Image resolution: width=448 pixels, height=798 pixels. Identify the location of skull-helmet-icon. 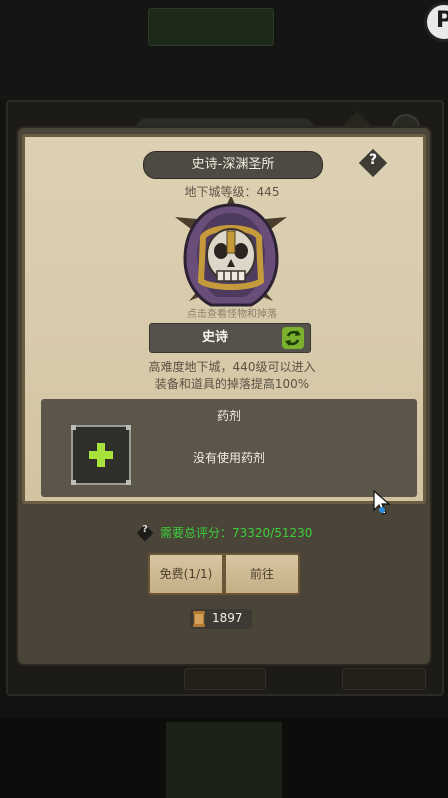
(231, 257).